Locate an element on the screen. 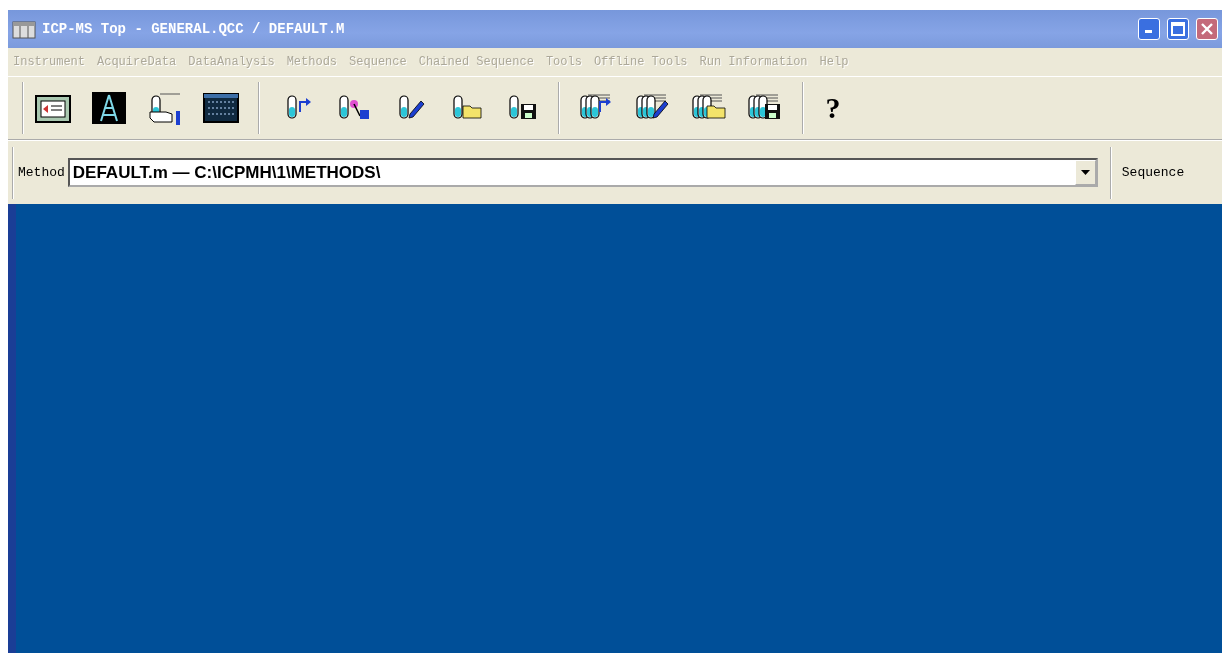 This screenshot has width=1222, height=653. help-button: ? is located at coordinates (833, 108).